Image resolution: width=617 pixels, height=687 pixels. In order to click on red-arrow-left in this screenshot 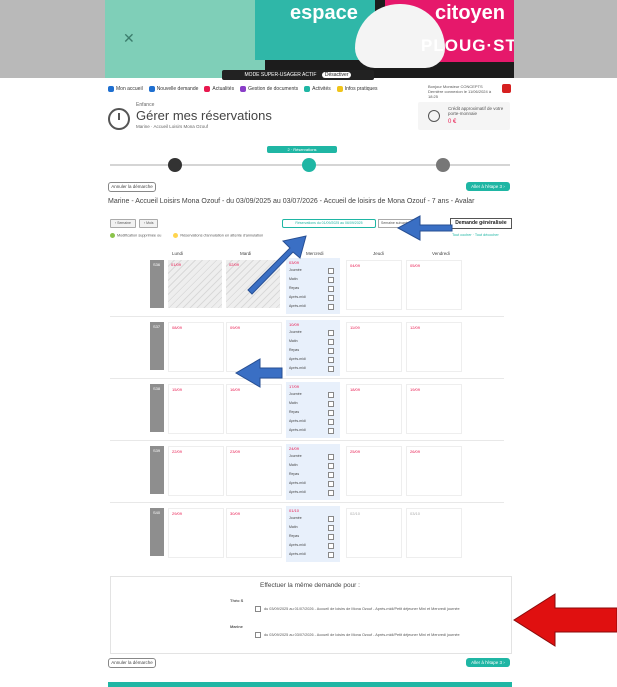, I will do `click(565, 620)`.